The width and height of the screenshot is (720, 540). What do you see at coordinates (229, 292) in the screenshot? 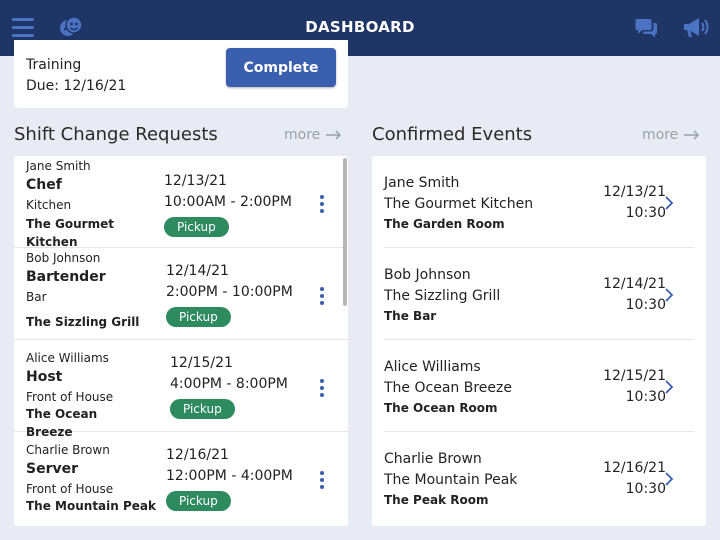
I see `shift-time: 2:00PM - 10:00PM` at bounding box center [229, 292].